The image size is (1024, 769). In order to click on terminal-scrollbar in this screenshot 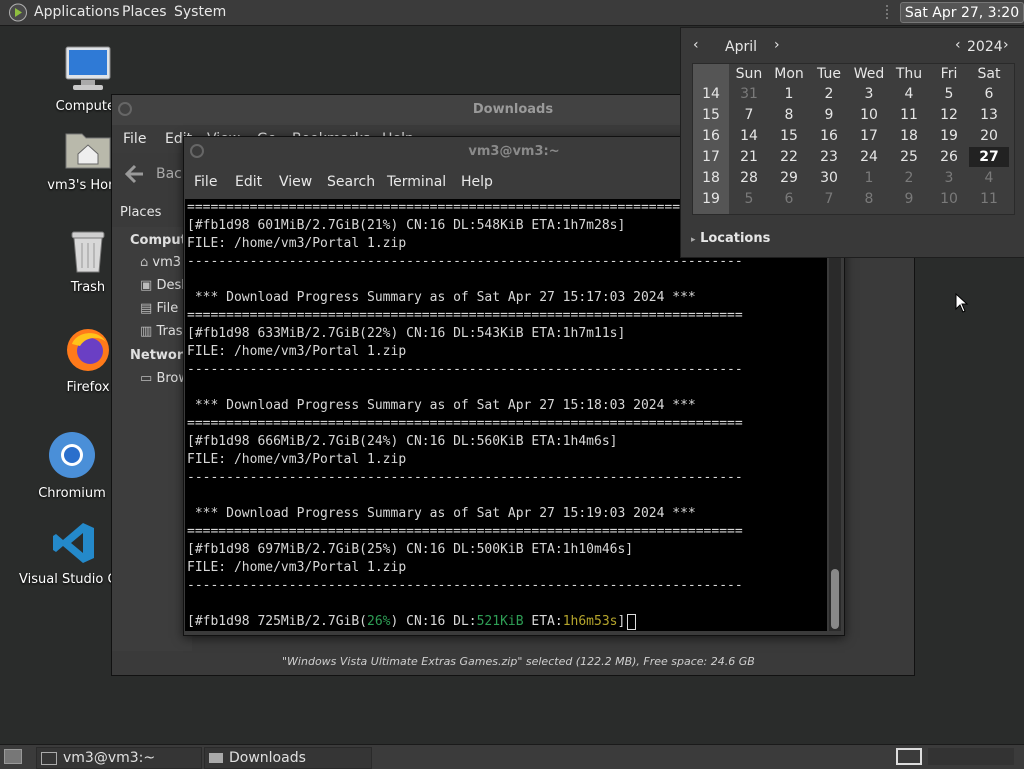, I will do `click(835, 415)`.